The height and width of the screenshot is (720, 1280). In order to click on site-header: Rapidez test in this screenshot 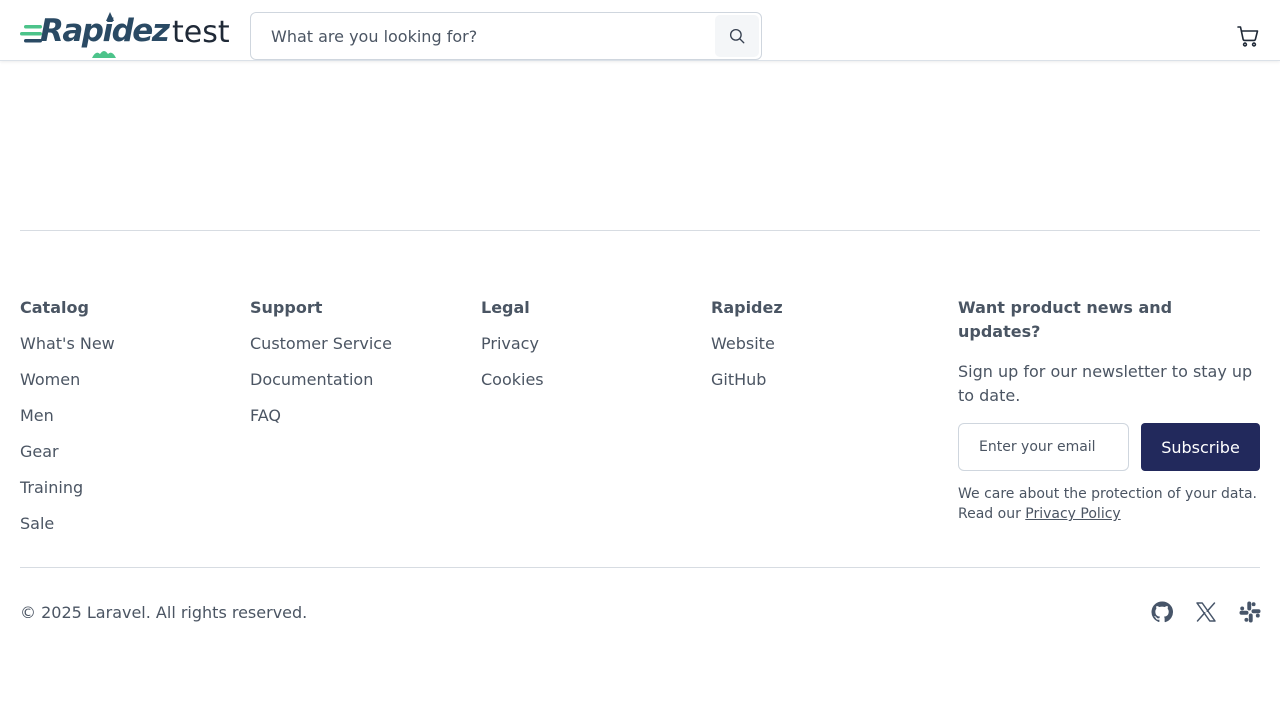, I will do `click(640, 30)`.